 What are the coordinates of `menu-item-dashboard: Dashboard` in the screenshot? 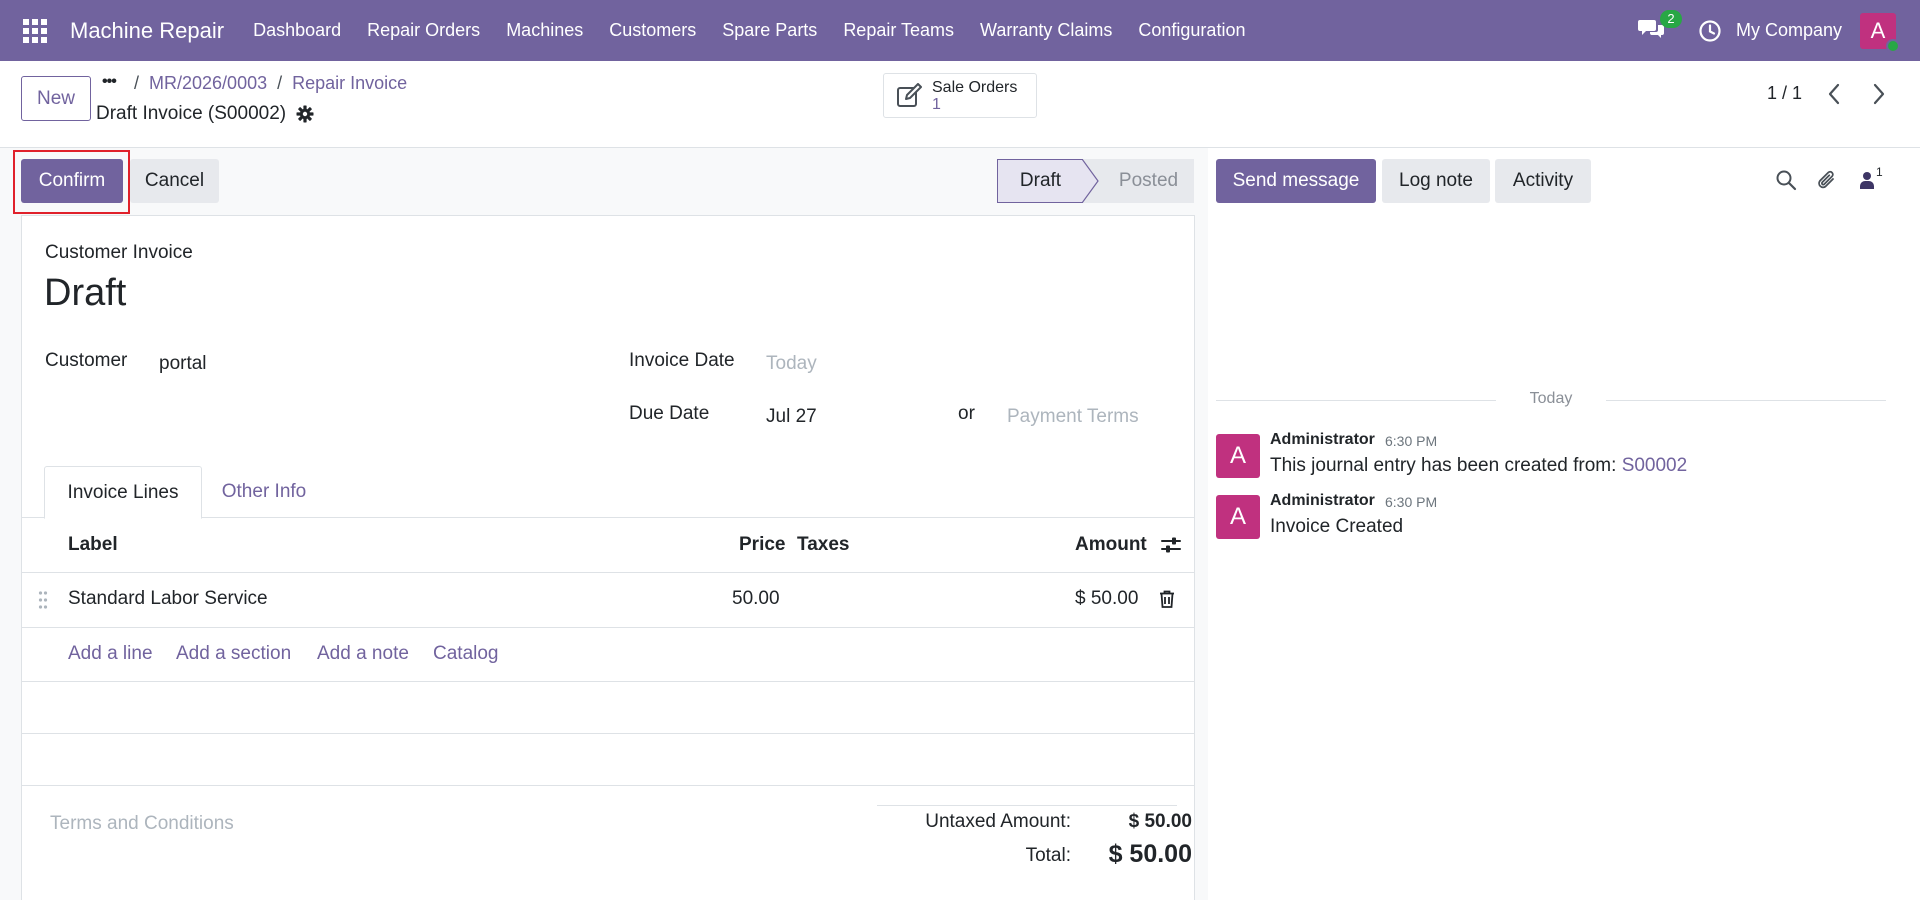 It's located at (297, 30).